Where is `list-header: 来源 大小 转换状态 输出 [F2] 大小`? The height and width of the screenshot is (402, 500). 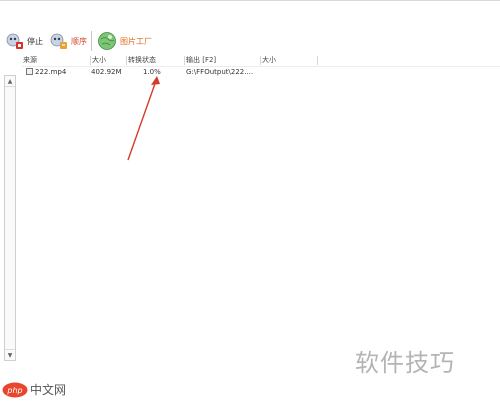 list-header: 来源 大小 转换状态 输出 [F2] 大小 is located at coordinates (261, 60).